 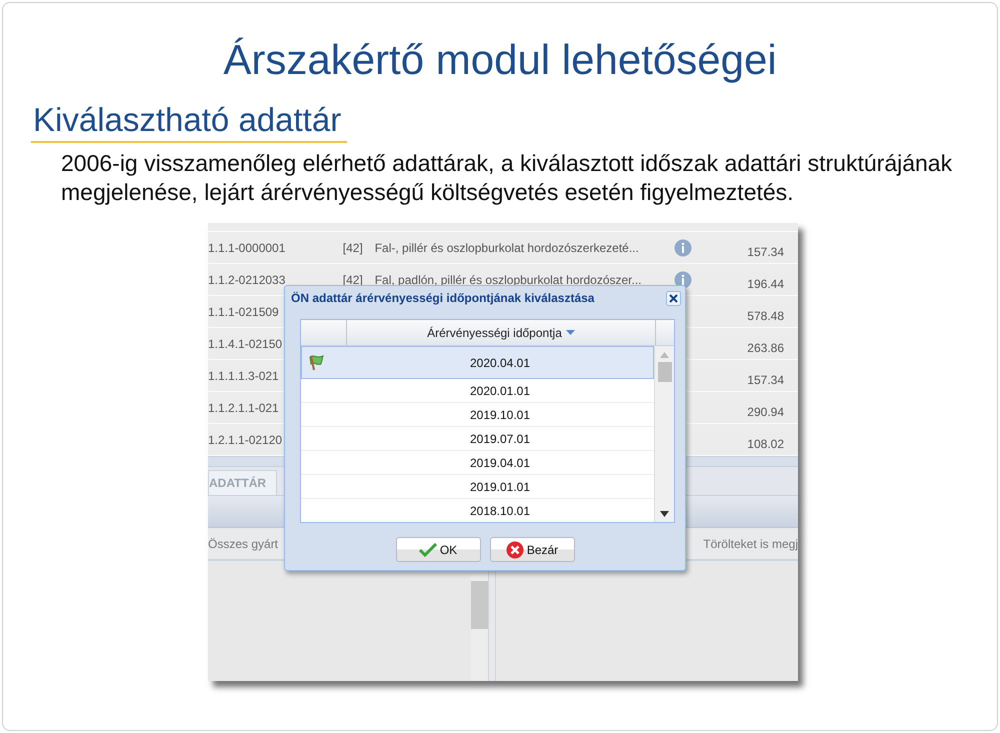 I want to click on scroll-up-icon, so click(x=664, y=355).